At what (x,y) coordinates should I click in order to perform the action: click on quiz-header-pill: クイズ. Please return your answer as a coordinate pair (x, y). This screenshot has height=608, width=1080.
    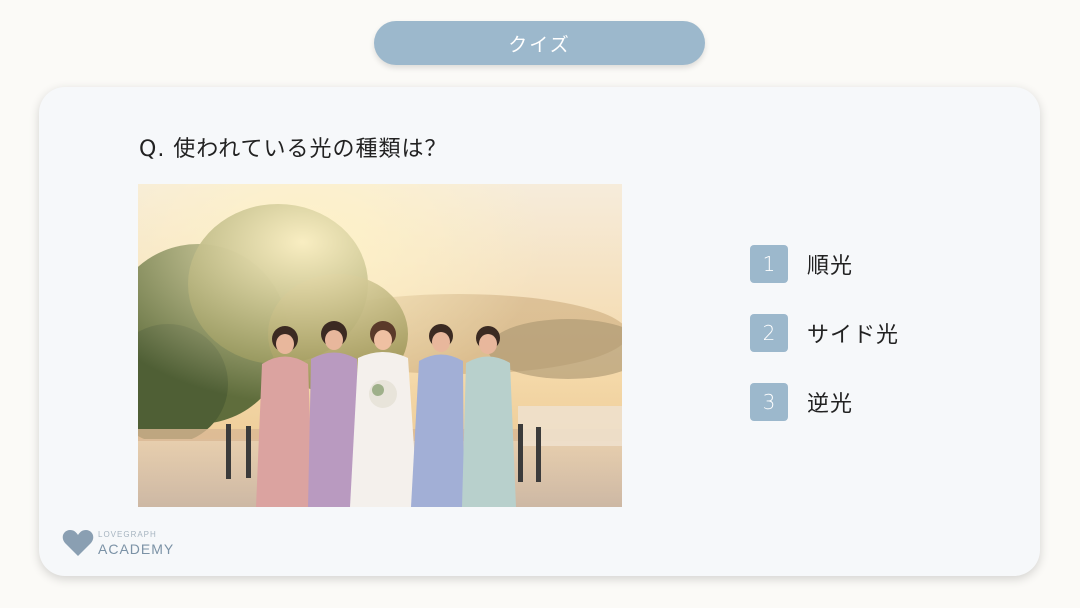
    Looking at the image, I should click on (539, 43).